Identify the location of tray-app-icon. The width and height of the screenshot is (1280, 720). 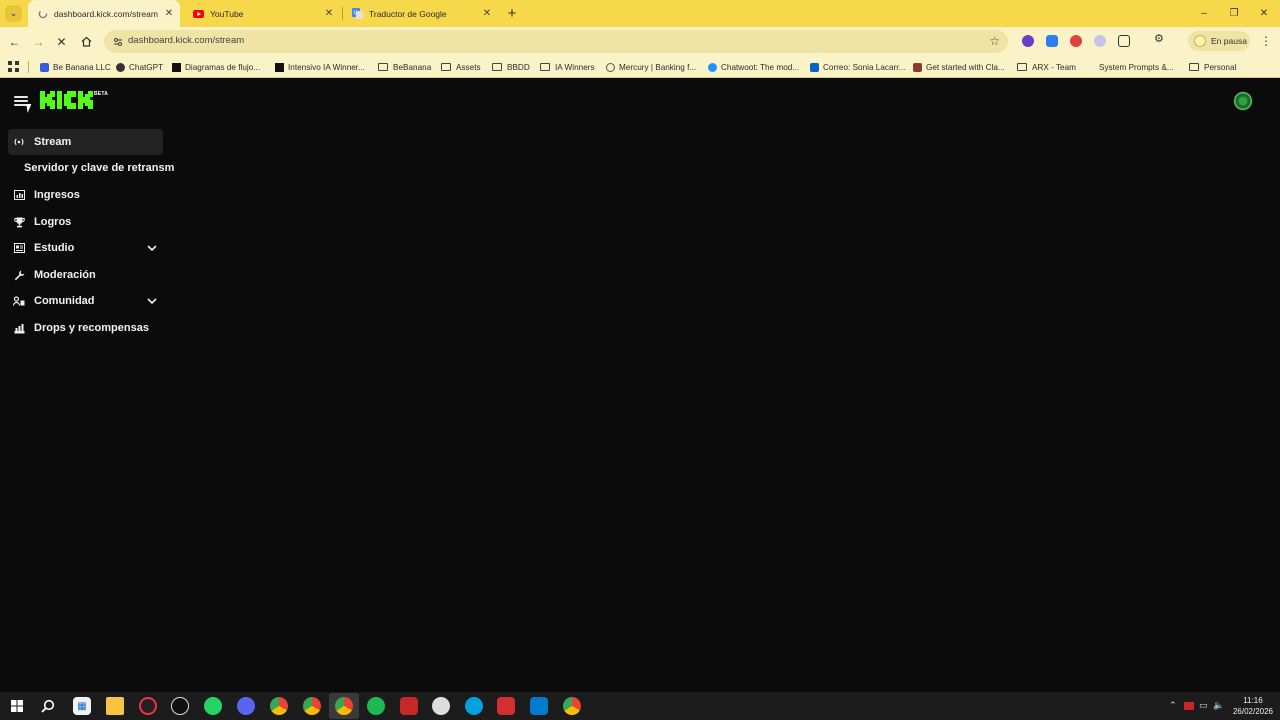
(1189, 706).